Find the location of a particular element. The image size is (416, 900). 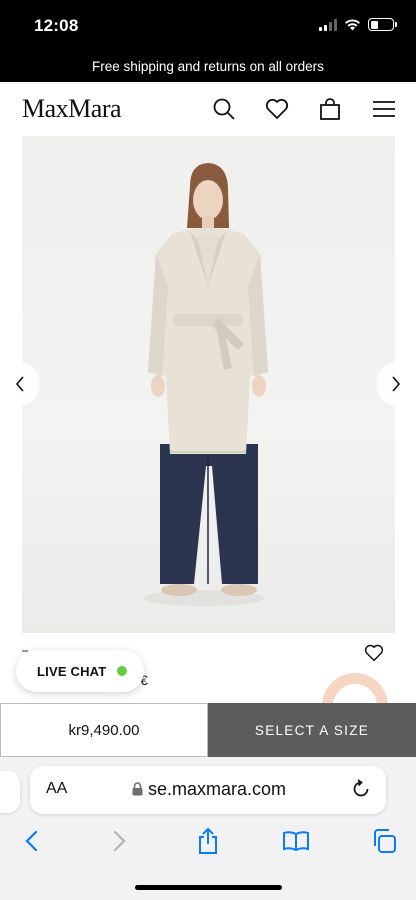

battery-icon is located at coordinates (382, 24).